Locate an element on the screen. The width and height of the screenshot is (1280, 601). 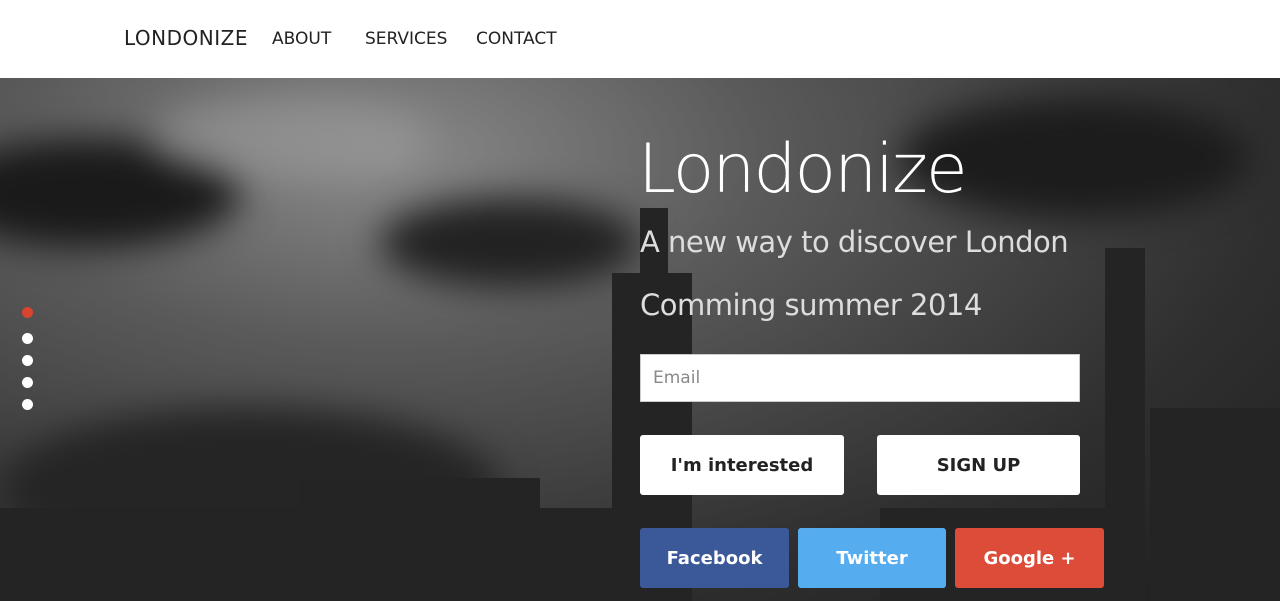
nav-about: ABOUT is located at coordinates (301, 39).